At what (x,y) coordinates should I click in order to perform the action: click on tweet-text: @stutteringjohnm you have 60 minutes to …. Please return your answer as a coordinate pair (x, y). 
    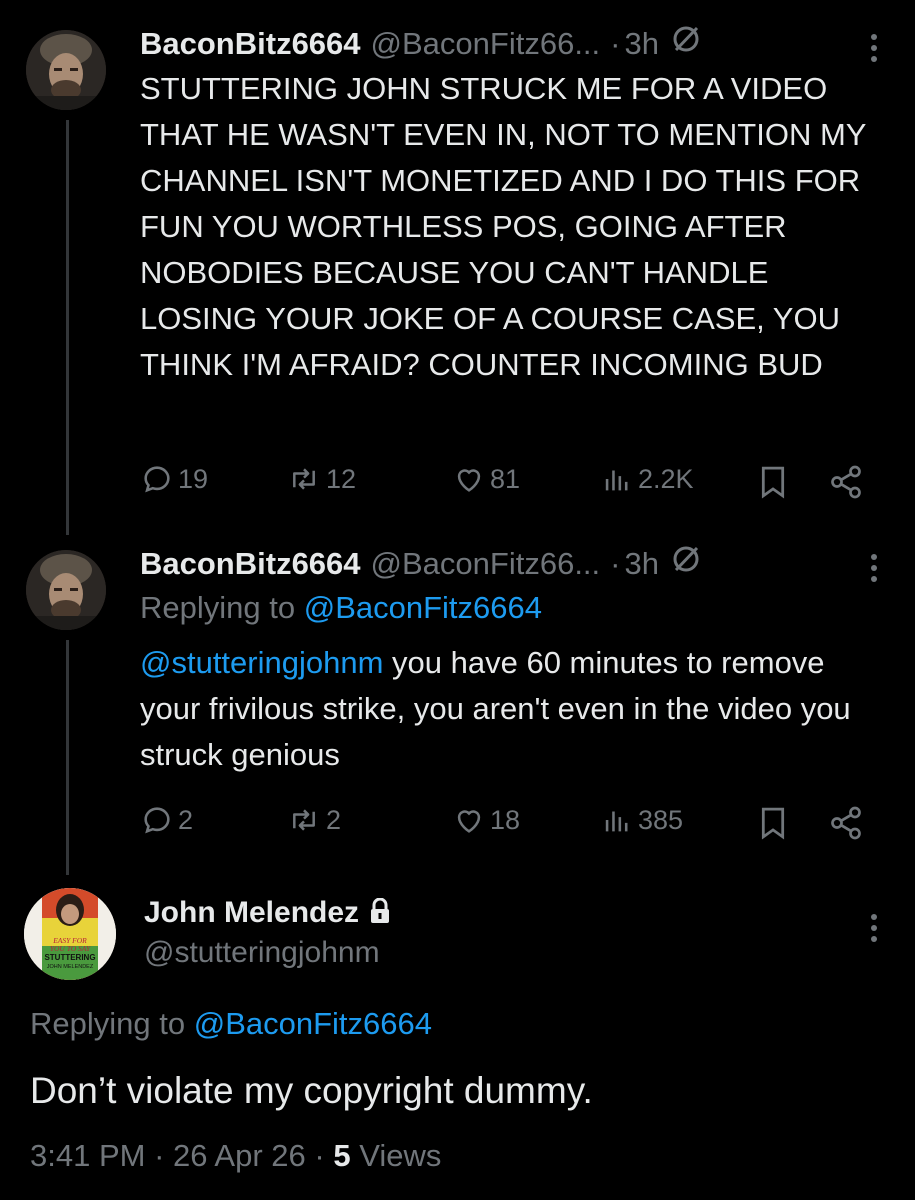
    Looking at the image, I should click on (510, 709).